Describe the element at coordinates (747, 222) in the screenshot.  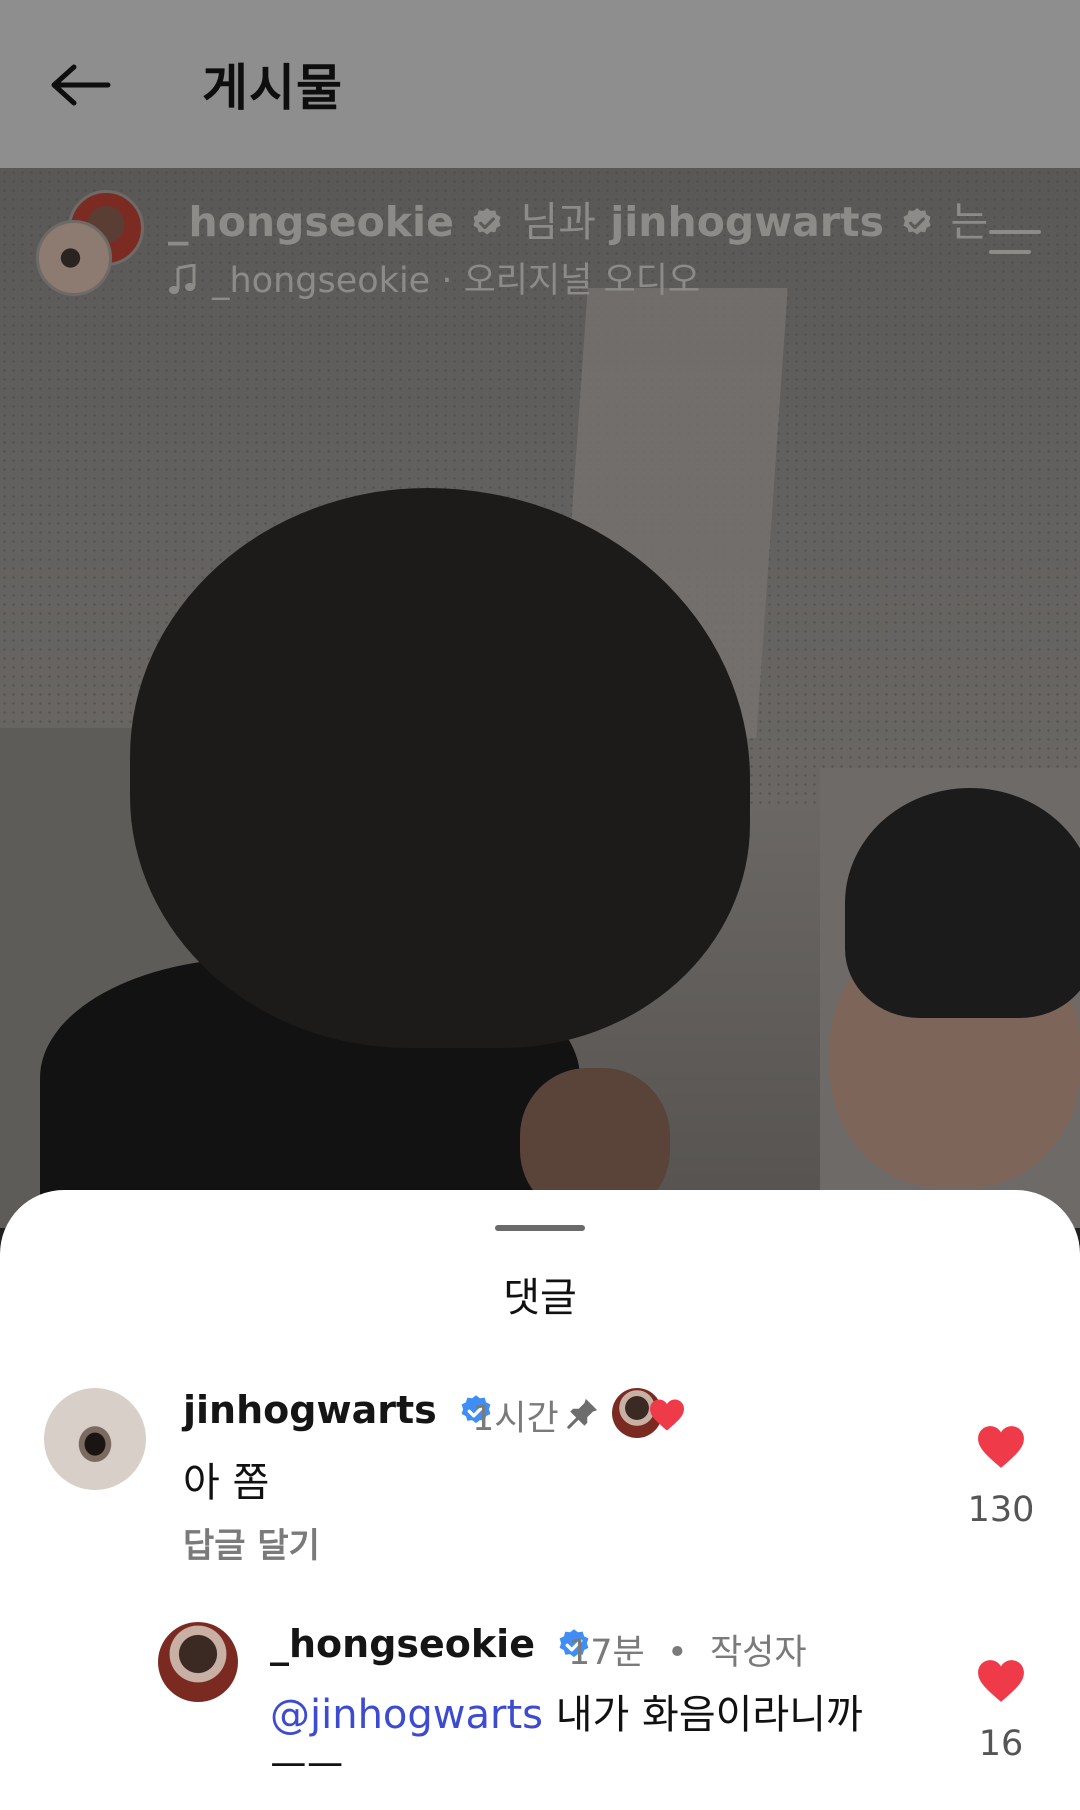
I see `author-link: jinhogwarts` at that location.